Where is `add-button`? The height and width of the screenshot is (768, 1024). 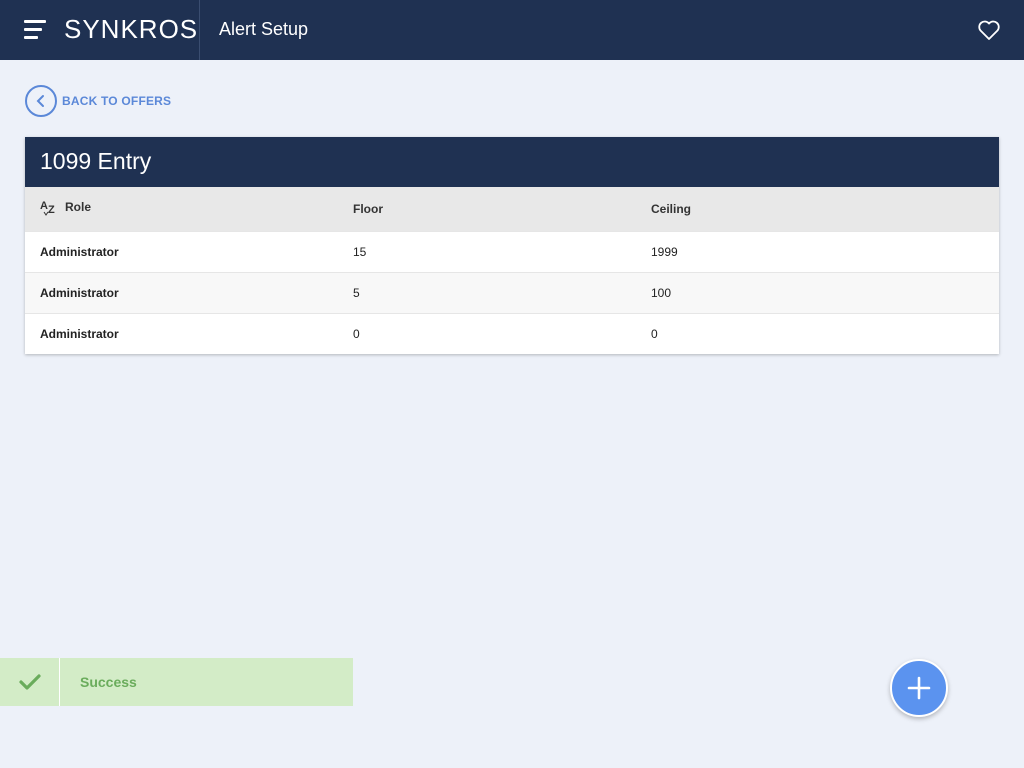 add-button is located at coordinates (919, 688).